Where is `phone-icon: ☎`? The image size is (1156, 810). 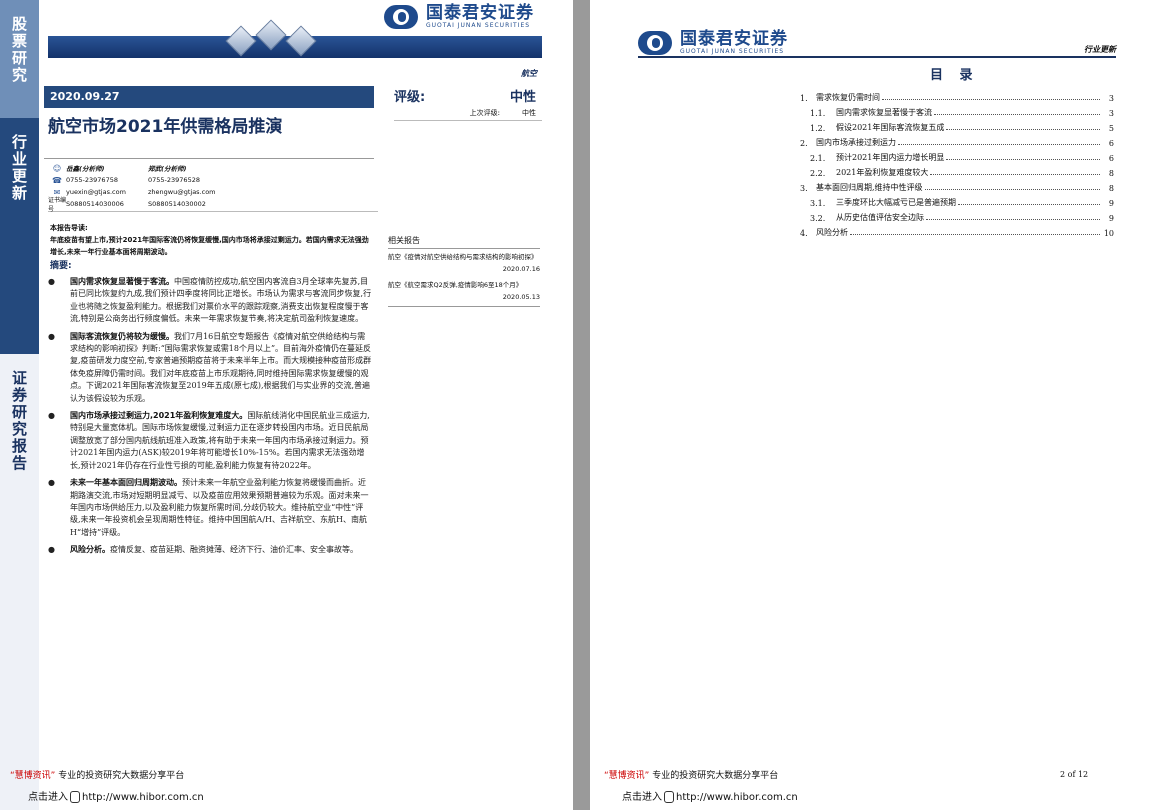
phone-icon: ☎ is located at coordinates (57, 180).